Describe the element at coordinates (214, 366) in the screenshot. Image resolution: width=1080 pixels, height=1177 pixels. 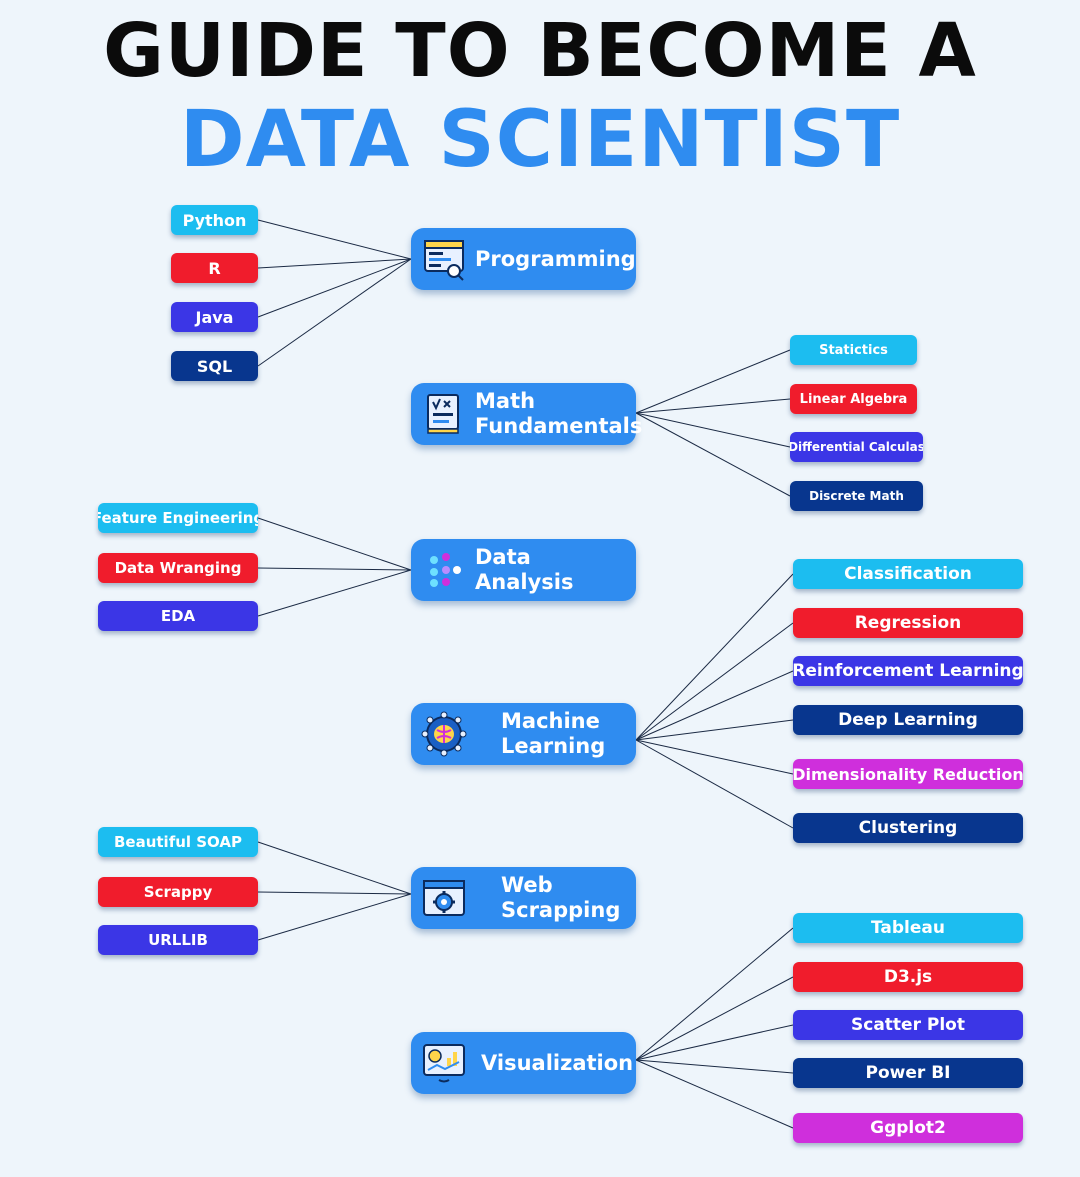
I see `leaf-sql: SQL` at that location.